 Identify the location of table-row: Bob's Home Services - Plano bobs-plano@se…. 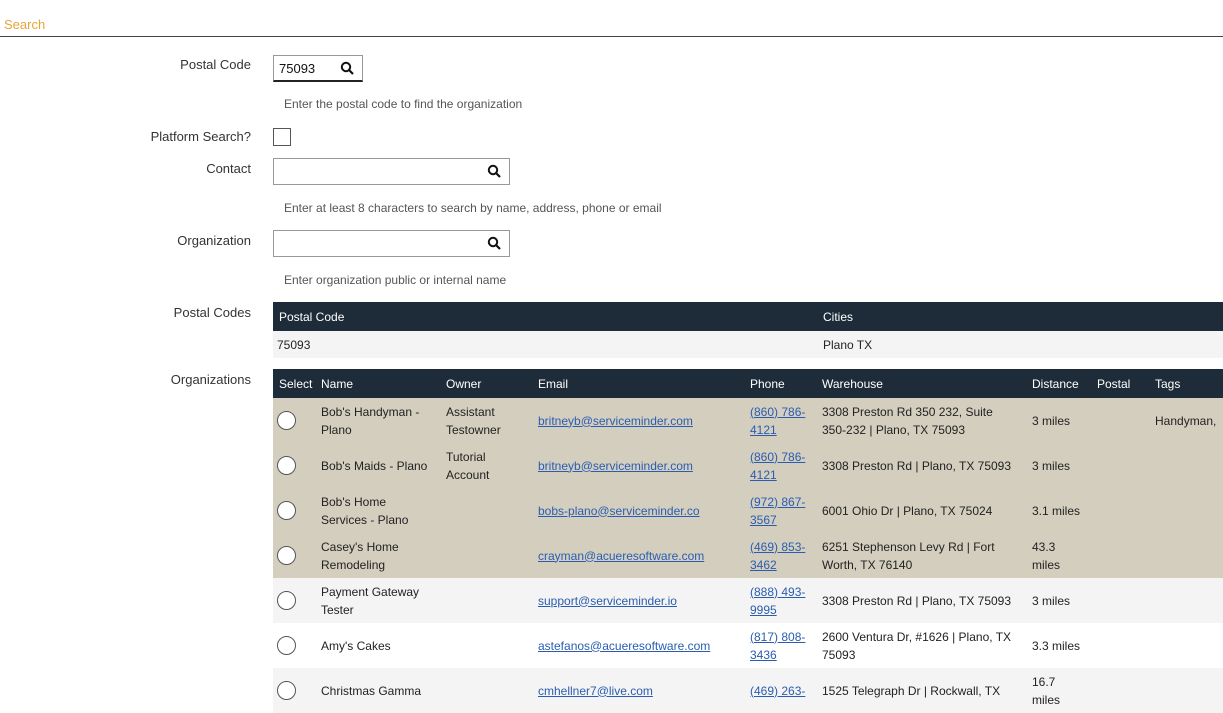
(748, 510).